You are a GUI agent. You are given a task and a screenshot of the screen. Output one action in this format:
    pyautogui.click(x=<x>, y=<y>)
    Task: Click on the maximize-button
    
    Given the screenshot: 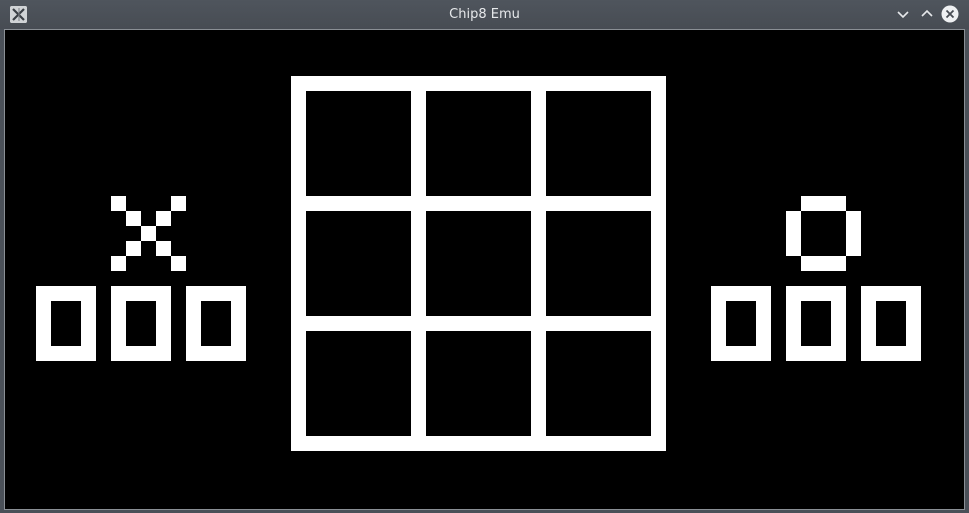 What is the action you would take?
    pyautogui.click(x=927, y=14)
    